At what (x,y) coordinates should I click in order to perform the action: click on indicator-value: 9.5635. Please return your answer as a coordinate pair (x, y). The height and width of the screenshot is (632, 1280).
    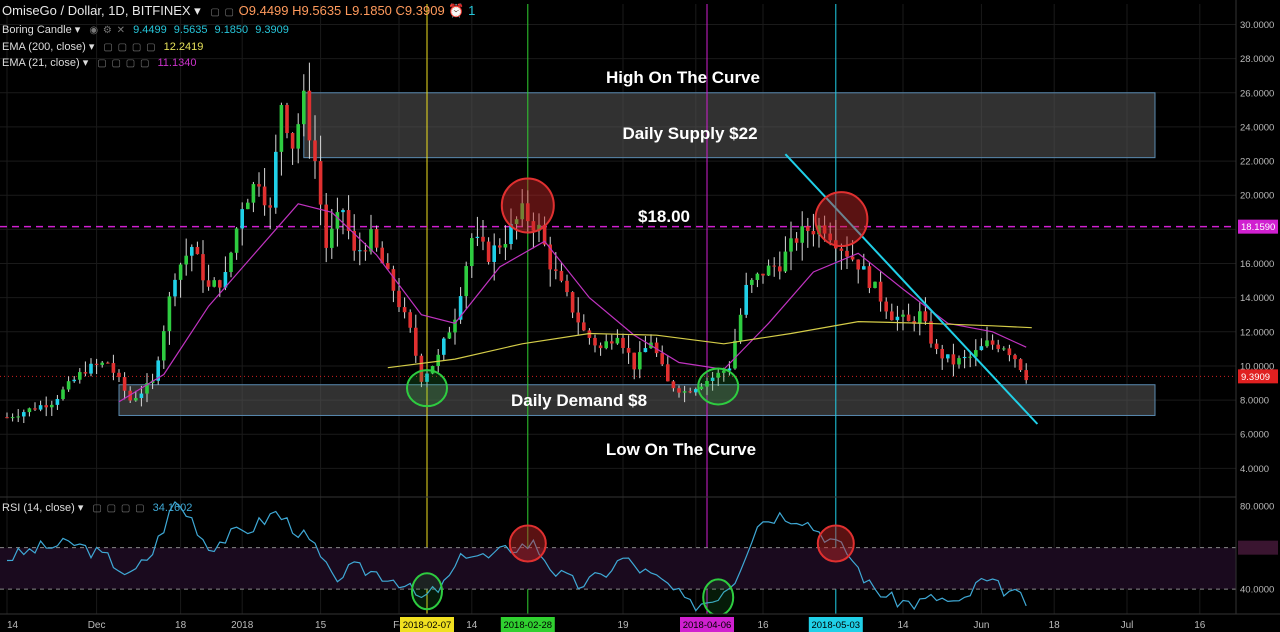
    Looking at the image, I should click on (190, 30).